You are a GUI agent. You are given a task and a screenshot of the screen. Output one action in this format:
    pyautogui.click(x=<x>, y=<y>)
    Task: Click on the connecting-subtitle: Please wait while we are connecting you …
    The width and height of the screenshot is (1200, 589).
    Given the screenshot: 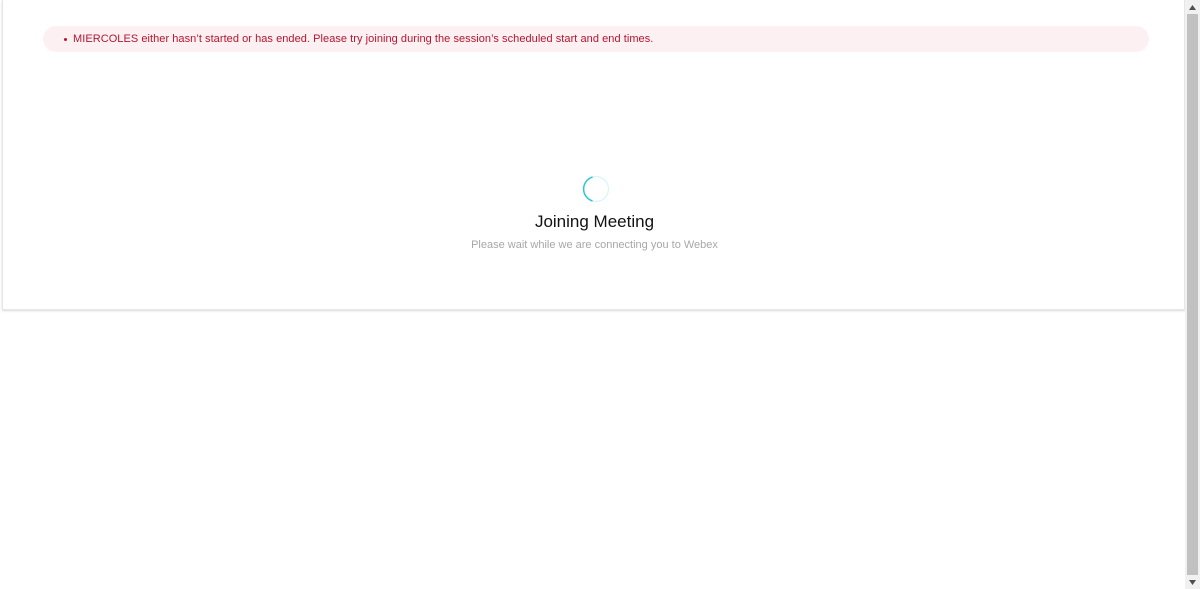 What is the action you would take?
    pyautogui.click(x=594, y=245)
    